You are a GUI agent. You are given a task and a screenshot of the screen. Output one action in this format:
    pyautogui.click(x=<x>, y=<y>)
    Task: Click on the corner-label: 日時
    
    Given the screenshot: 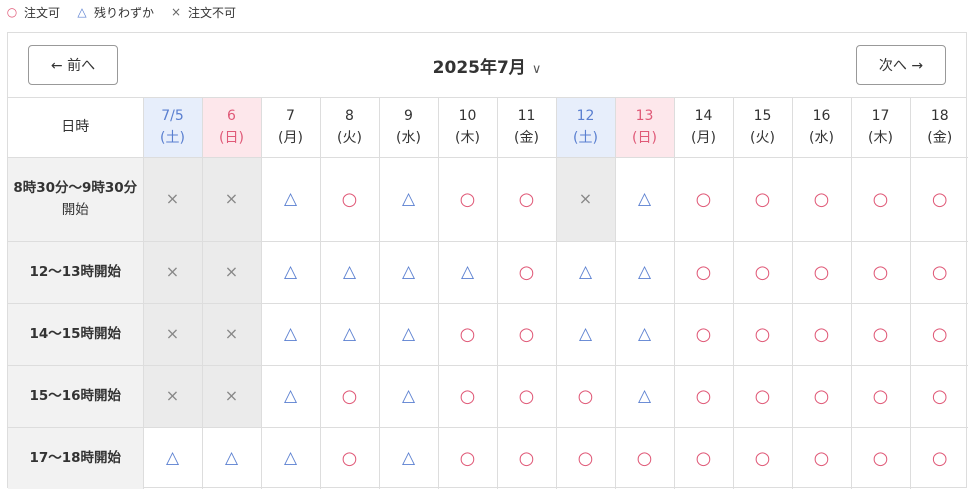 What is the action you would take?
    pyautogui.click(x=76, y=128)
    